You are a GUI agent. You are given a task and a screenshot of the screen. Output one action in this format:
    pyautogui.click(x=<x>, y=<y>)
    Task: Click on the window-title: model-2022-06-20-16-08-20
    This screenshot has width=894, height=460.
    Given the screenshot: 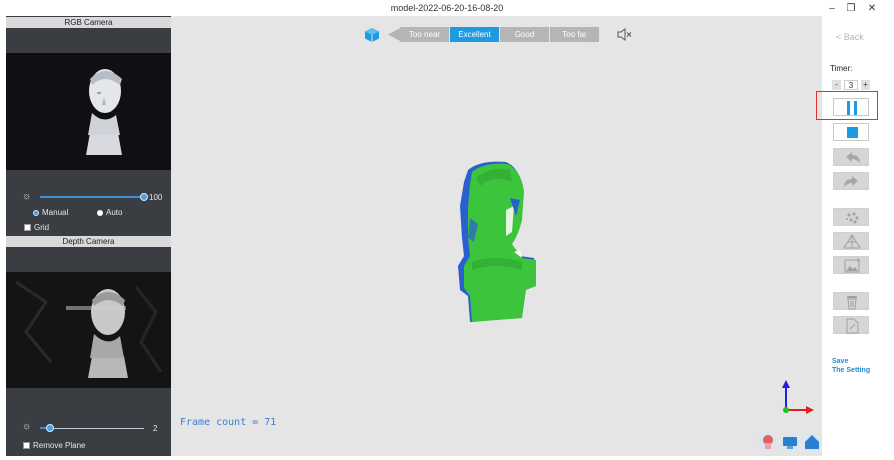 What is the action you would take?
    pyautogui.click(x=447, y=8)
    